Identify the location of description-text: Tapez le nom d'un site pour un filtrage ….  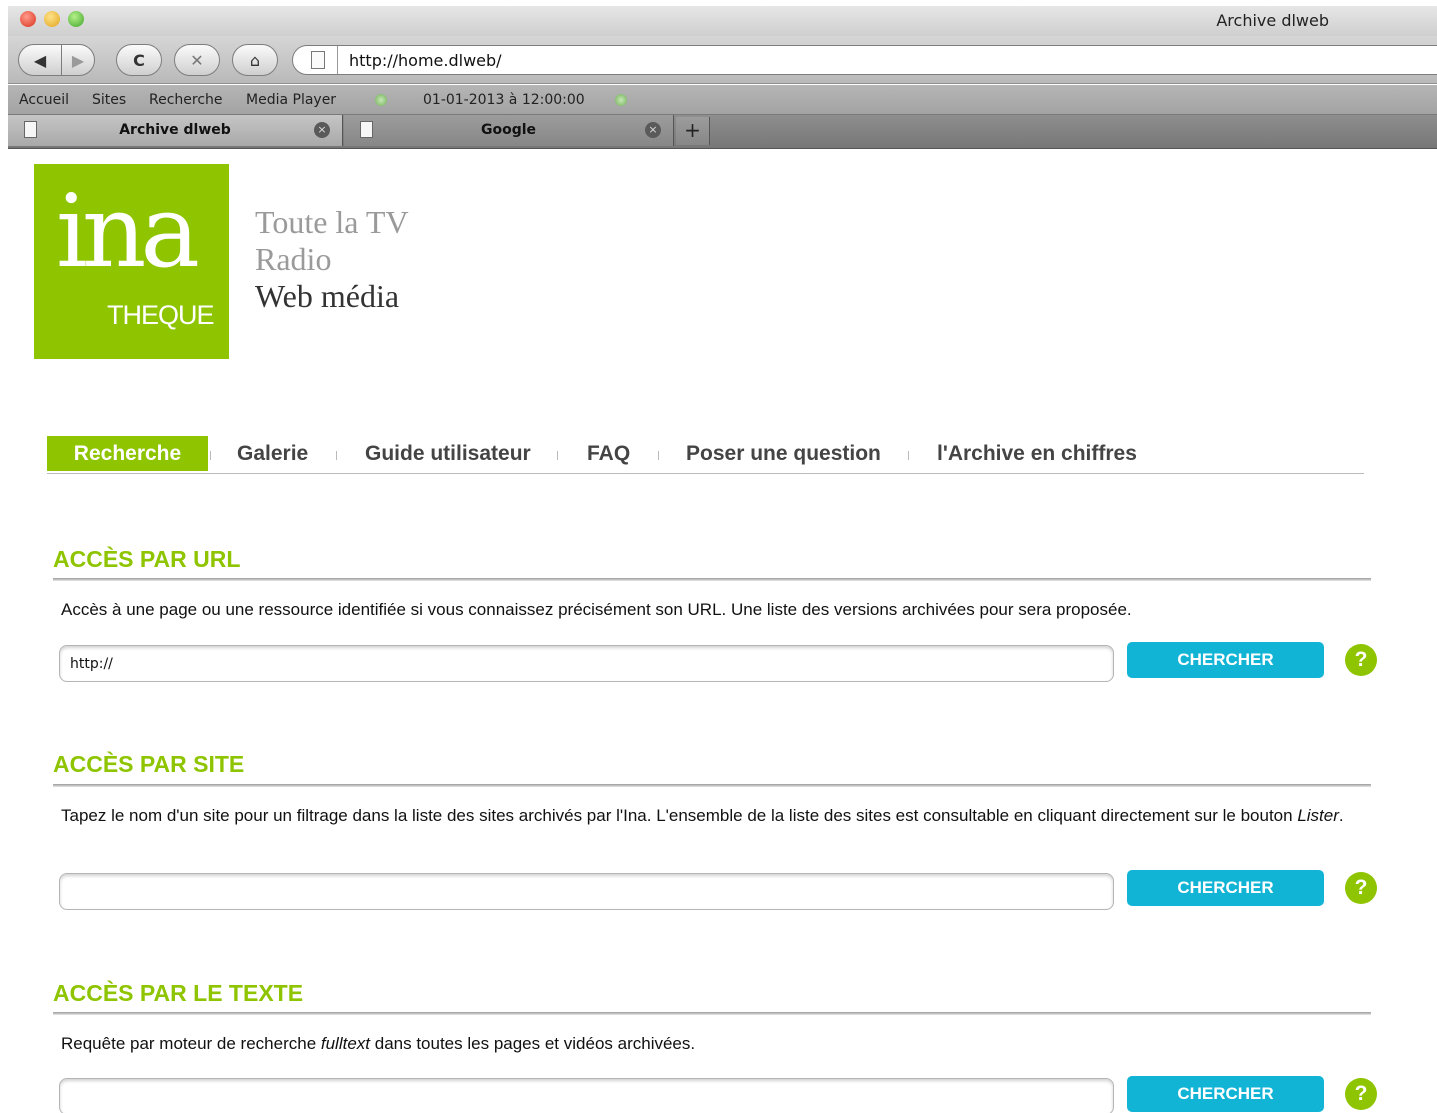
(679, 815).